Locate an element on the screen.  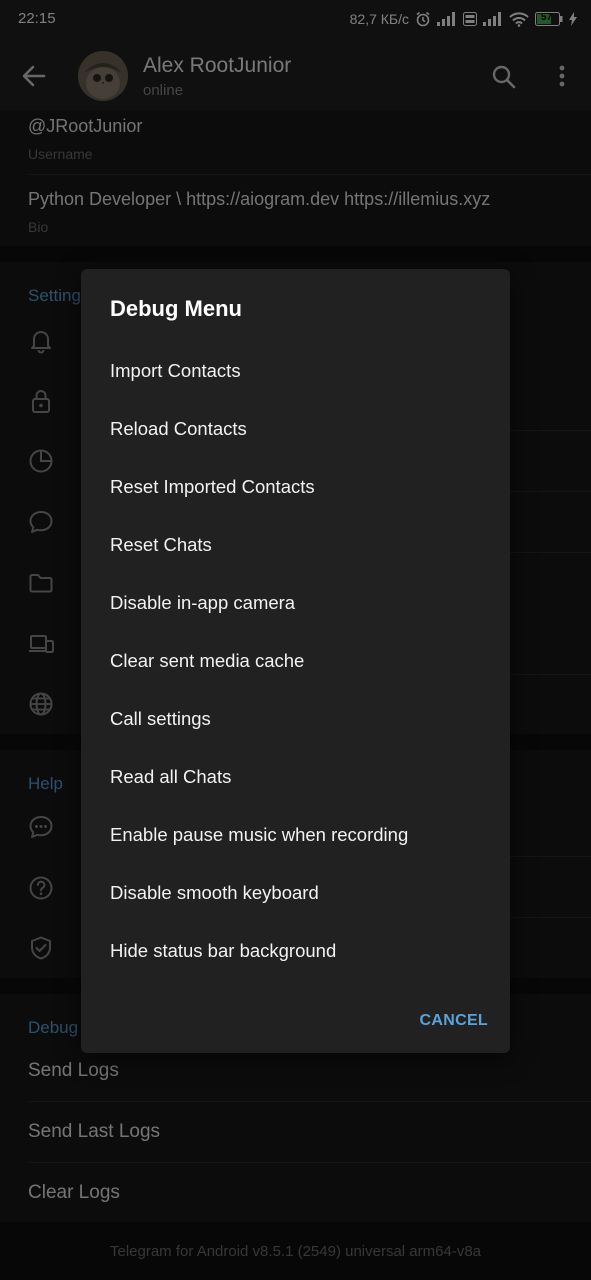
disable-in-app-camera-option: Disable in-app camera is located at coordinates (305, 603).